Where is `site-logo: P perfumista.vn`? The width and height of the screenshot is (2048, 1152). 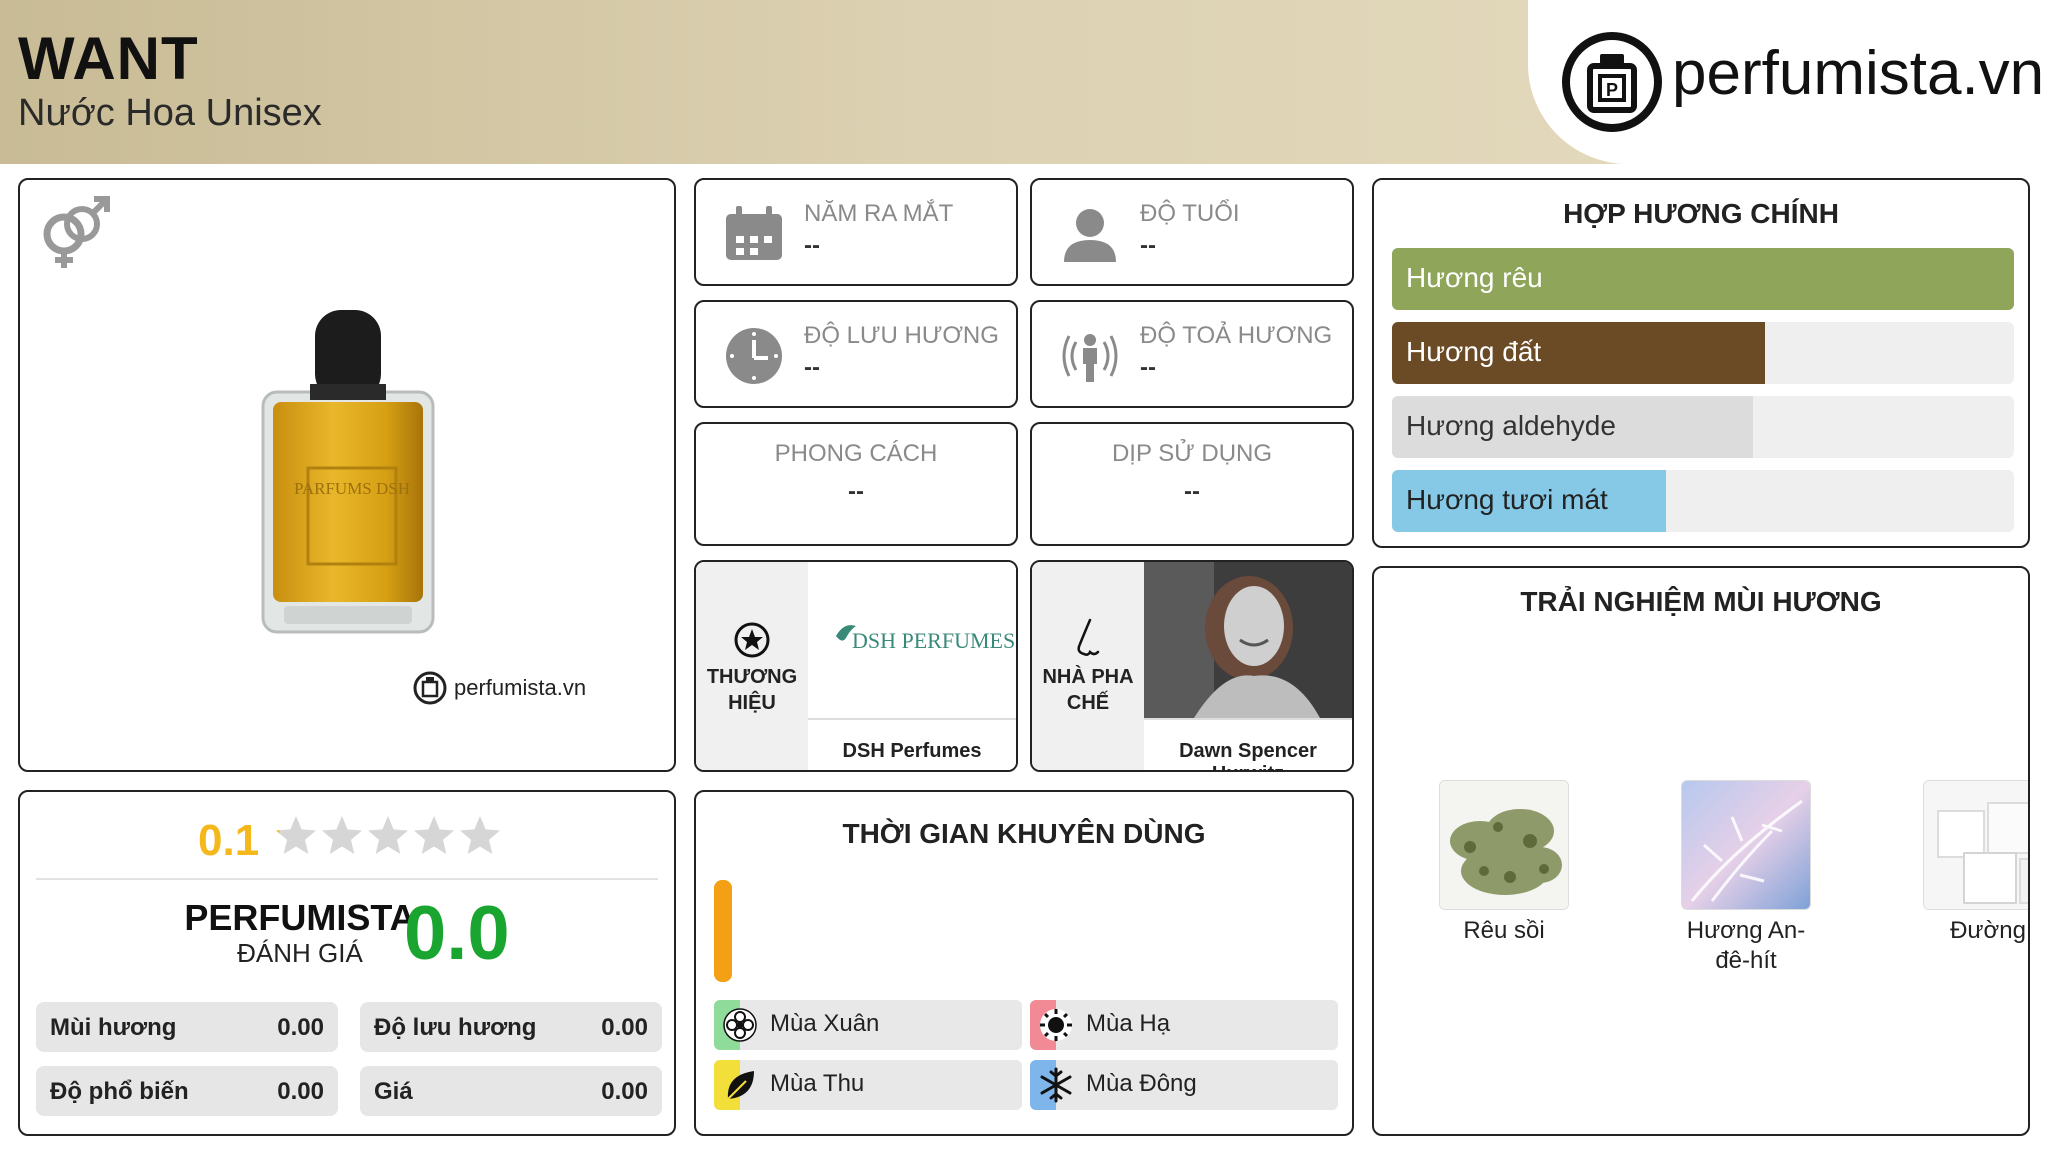 site-logo: P perfumista.vn is located at coordinates (1788, 82).